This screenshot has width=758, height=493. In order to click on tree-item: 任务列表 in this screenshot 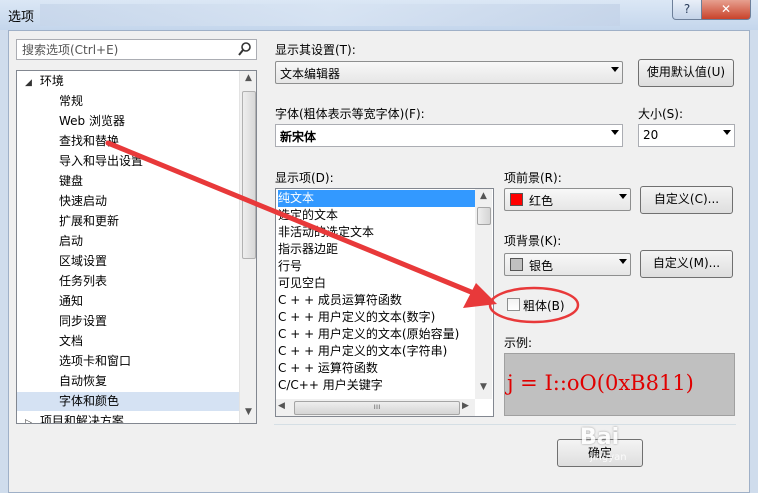, I will do `click(83, 281)`.